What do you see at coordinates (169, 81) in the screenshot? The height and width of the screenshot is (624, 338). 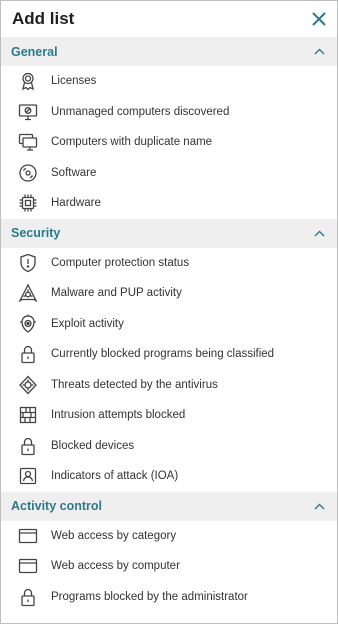 I see `list-item-licenses: Licenses` at bounding box center [169, 81].